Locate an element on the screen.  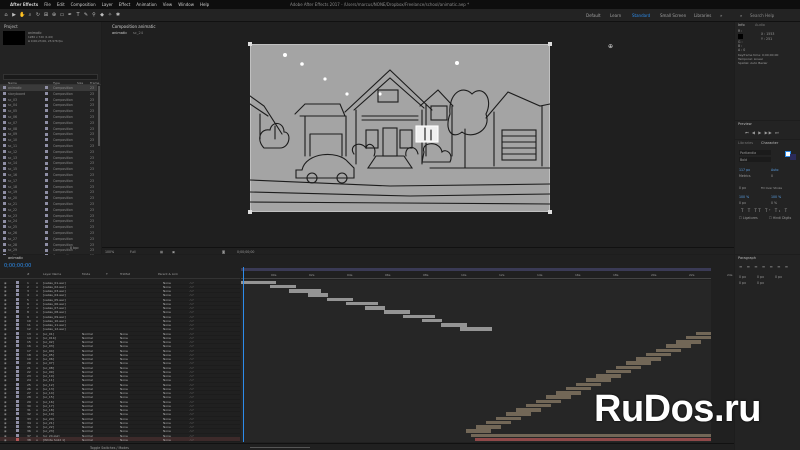
col-layer-name: Layer Name is located at coordinates (52, 274).